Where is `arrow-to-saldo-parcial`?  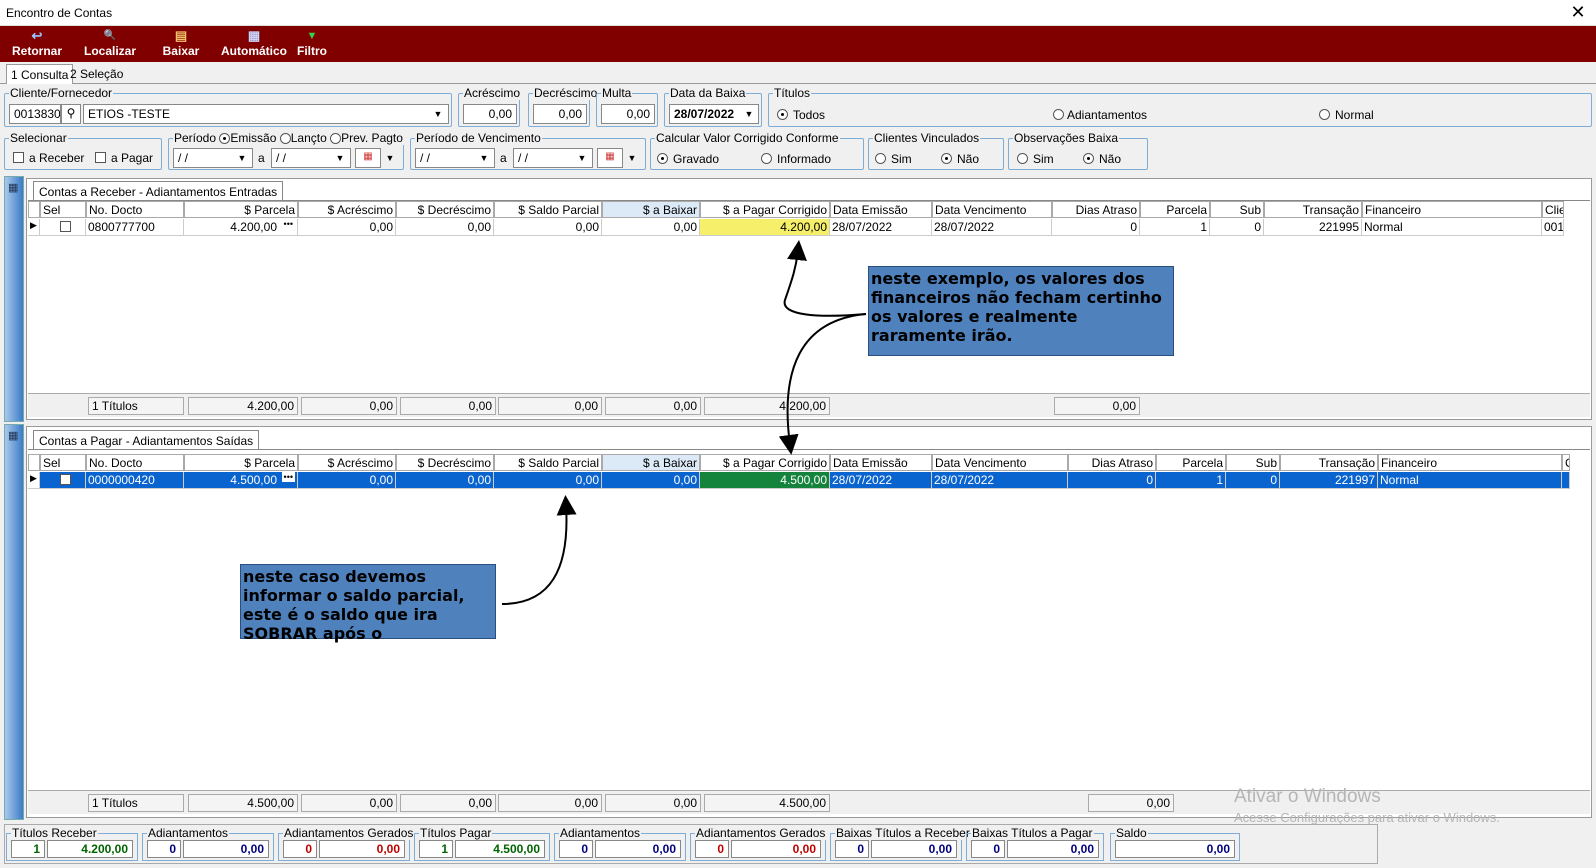 arrow-to-saldo-parcial is located at coordinates (539, 550).